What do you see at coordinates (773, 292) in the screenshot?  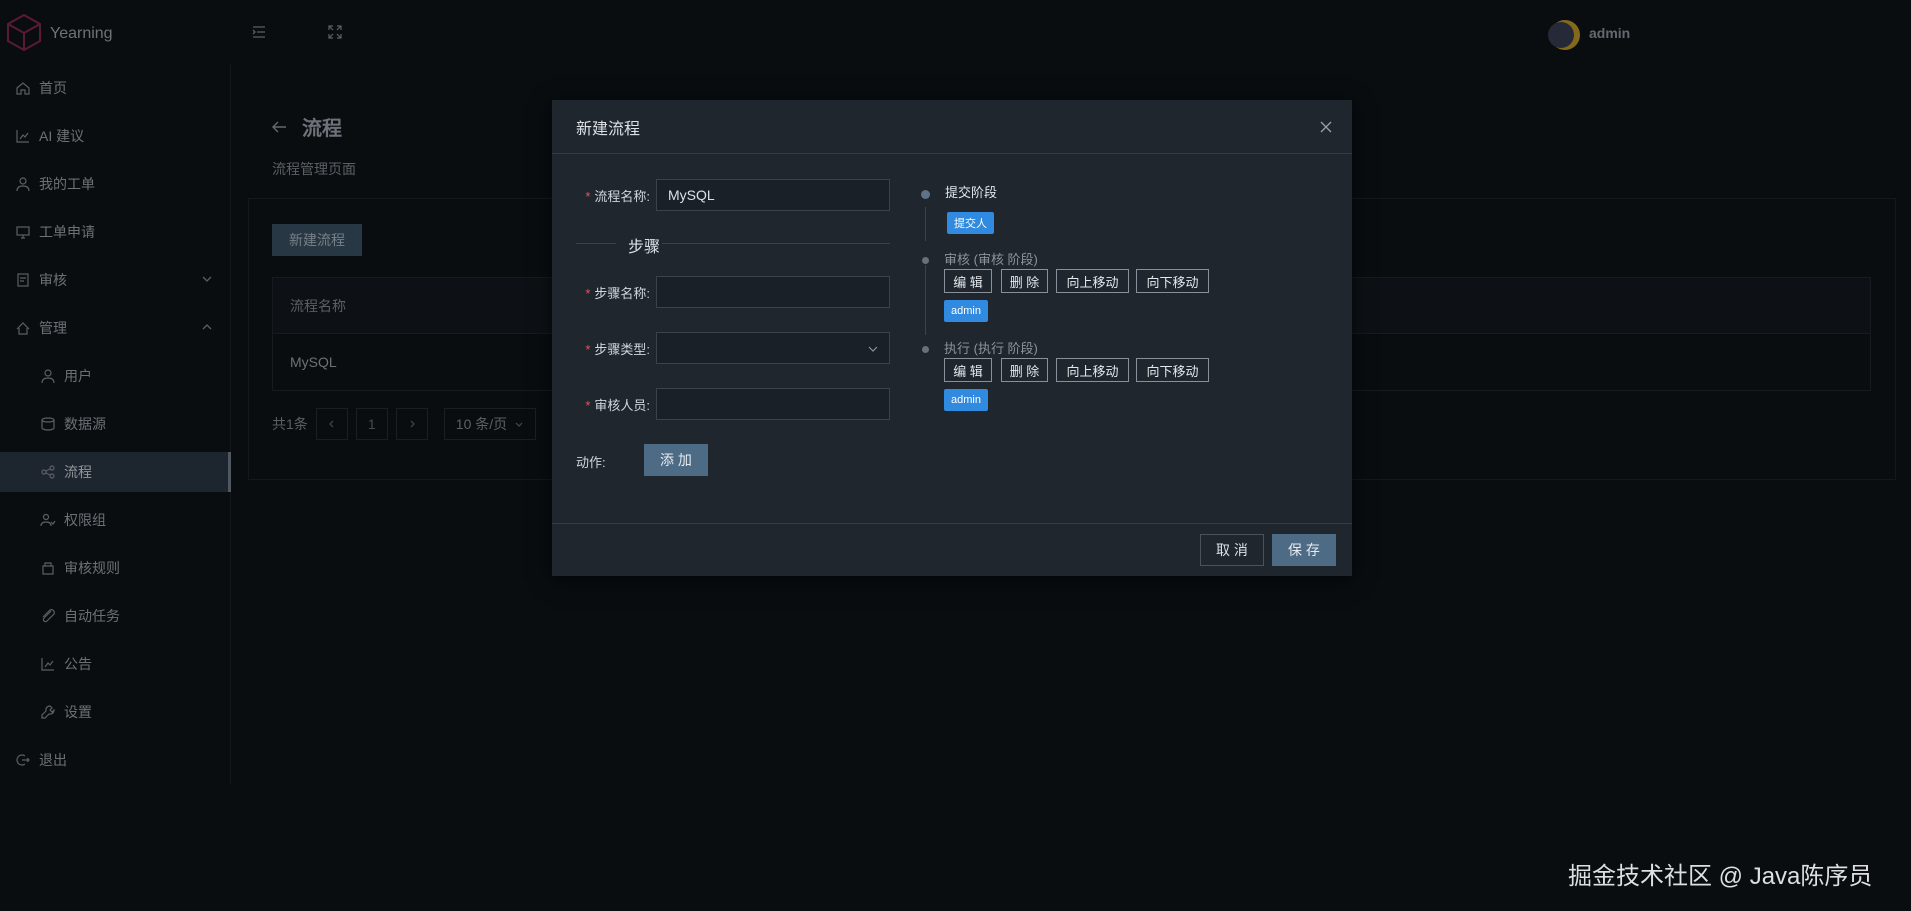 I see `step-name-input` at bounding box center [773, 292].